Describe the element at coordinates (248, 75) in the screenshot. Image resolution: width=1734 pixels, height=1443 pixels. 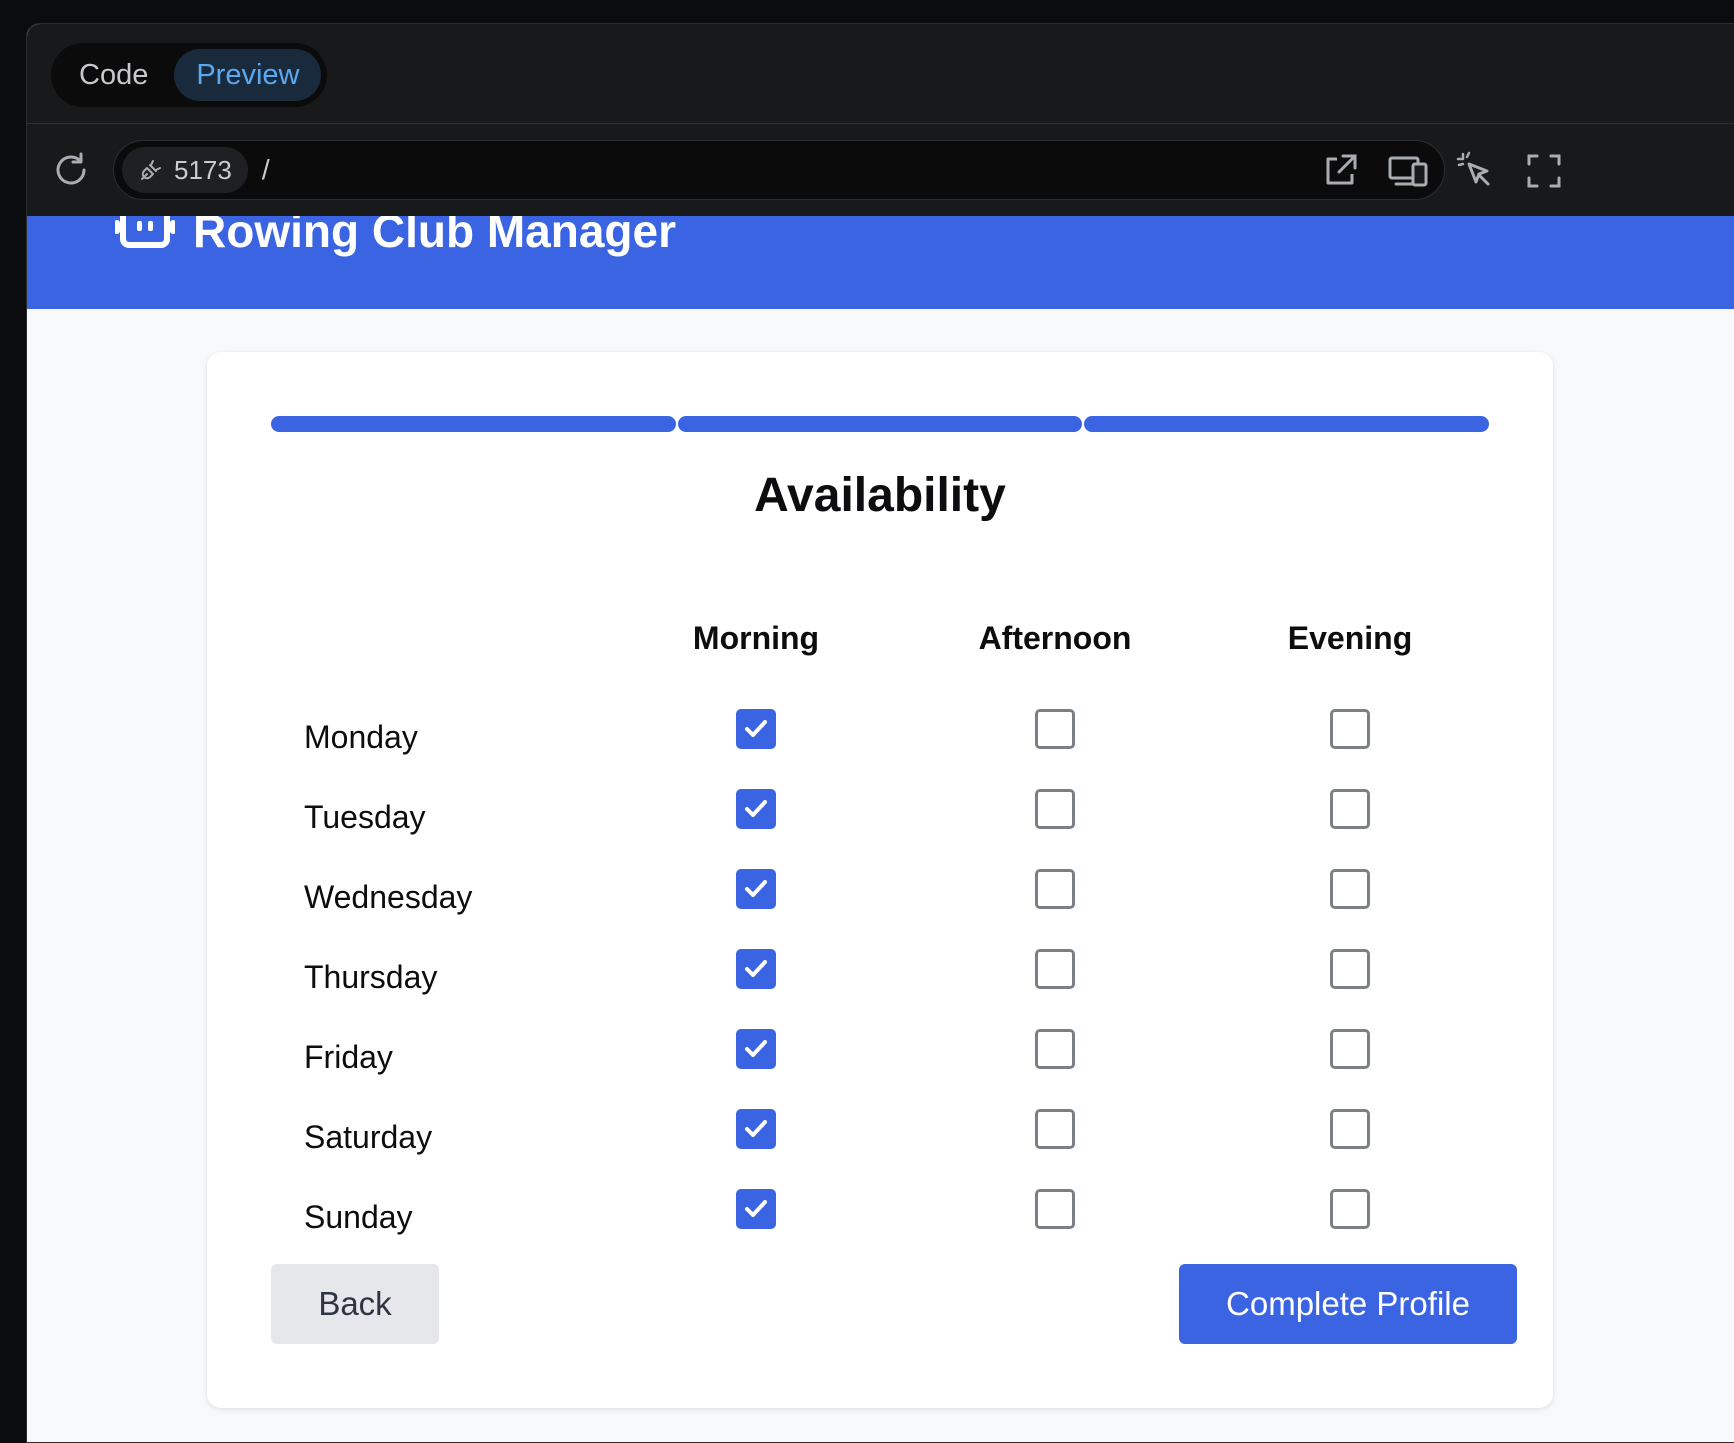
I see `tab-preview: Preview` at that location.